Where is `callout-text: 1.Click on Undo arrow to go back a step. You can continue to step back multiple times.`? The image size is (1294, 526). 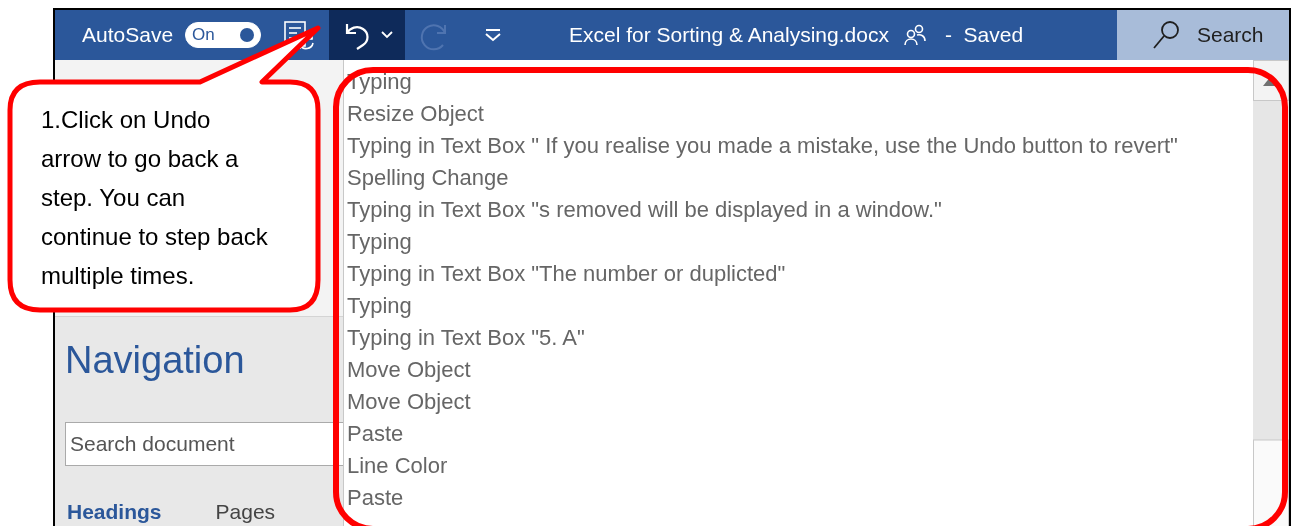
callout-text: 1.Click on Undo arrow to go back a step. You can continue to step back multiple times. is located at coordinates (155, 198).